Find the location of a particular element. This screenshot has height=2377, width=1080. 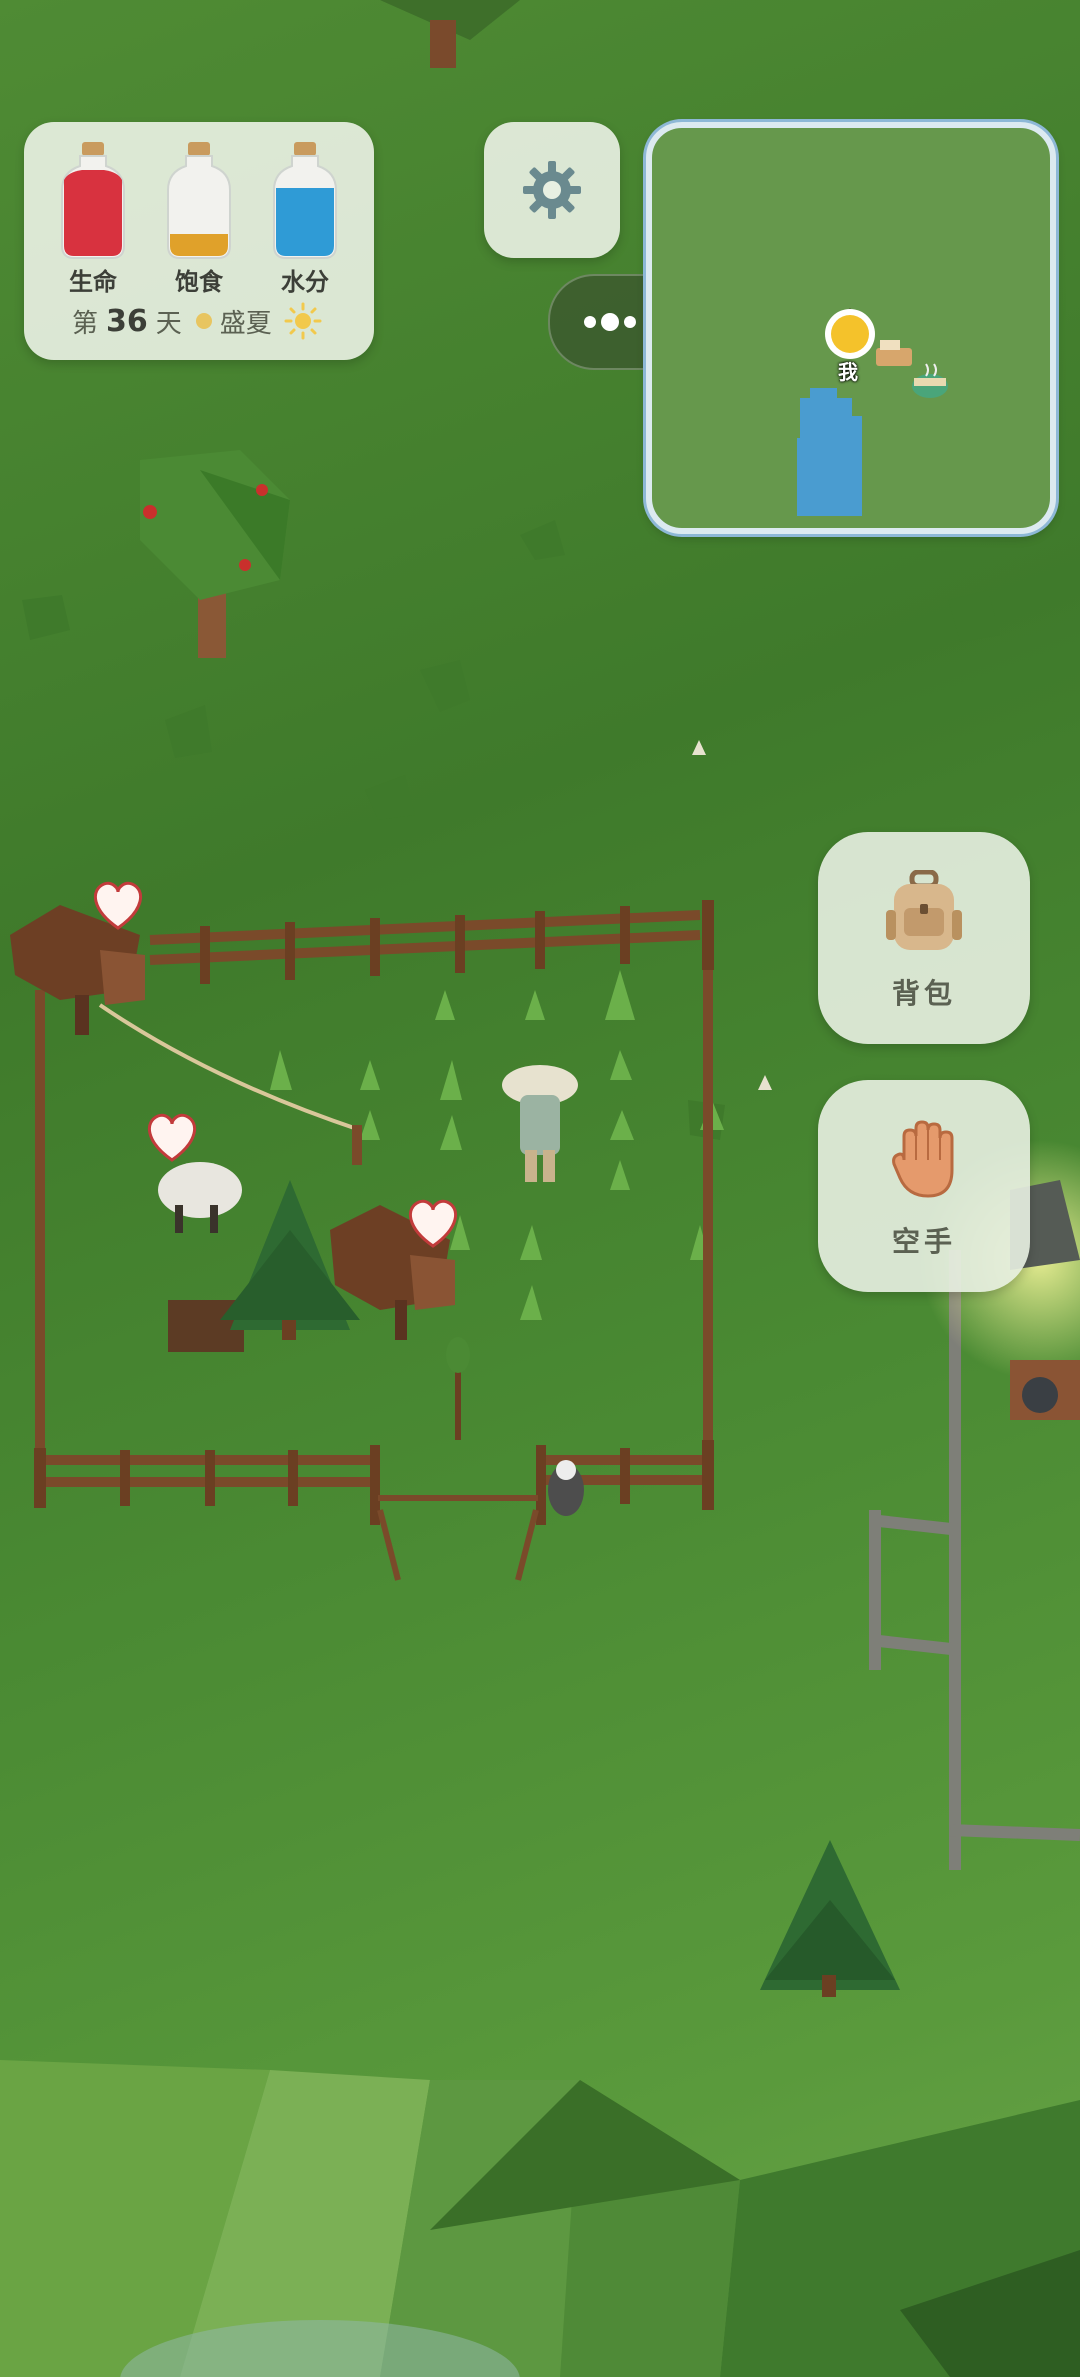

more-button is located at coordinates (610, 322).